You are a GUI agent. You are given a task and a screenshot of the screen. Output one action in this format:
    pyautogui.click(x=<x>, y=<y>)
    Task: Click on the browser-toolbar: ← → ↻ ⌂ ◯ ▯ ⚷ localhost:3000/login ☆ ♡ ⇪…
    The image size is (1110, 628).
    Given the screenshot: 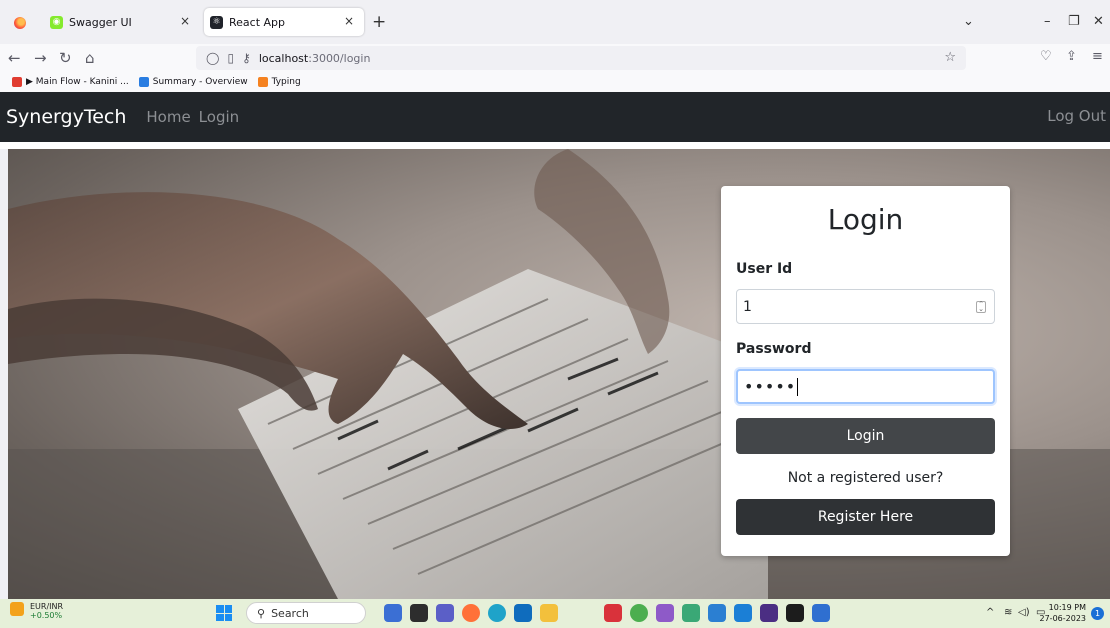 What is the action you would take?
    pyautogui.click(x=555, y=58)
    